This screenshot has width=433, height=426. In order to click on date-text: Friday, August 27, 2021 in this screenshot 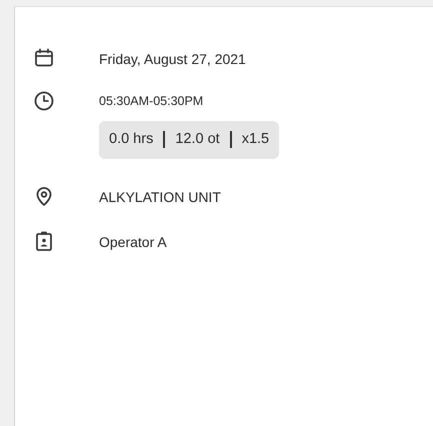, I will do `click(172, 59)`.